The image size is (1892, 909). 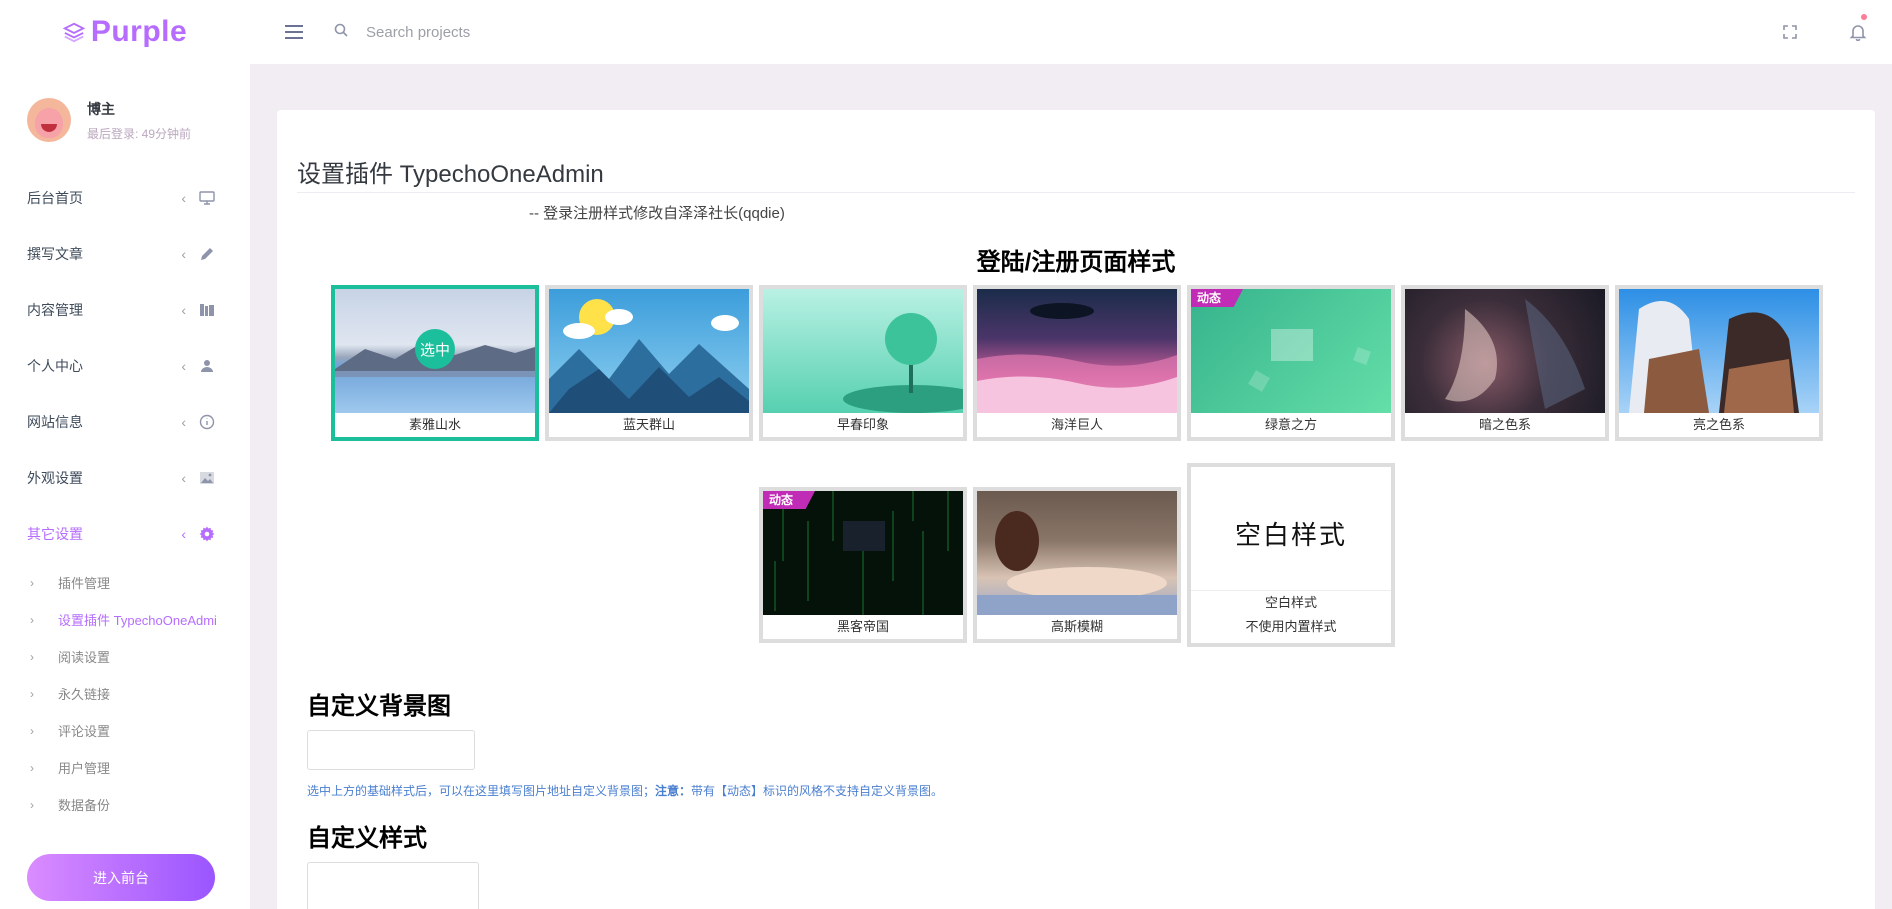 What do you see at coordinates (125, 767) in the screenshot?
I see `sidebar-subitem-users: › 用户管理` at bounding box center [125, 767].